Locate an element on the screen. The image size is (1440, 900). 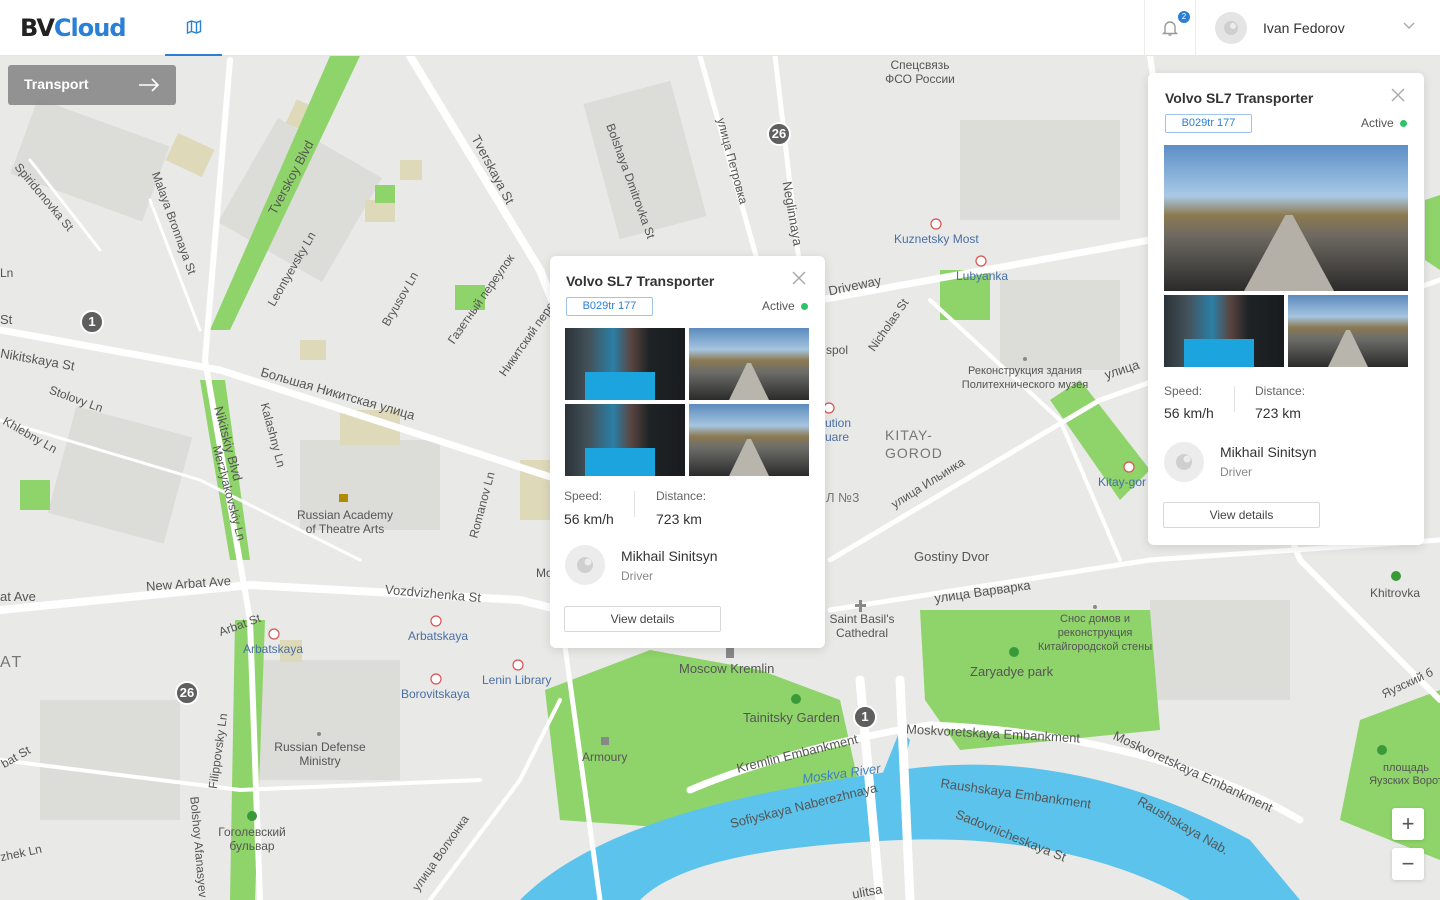
bell-icon is located at coordinates (1170, 28).